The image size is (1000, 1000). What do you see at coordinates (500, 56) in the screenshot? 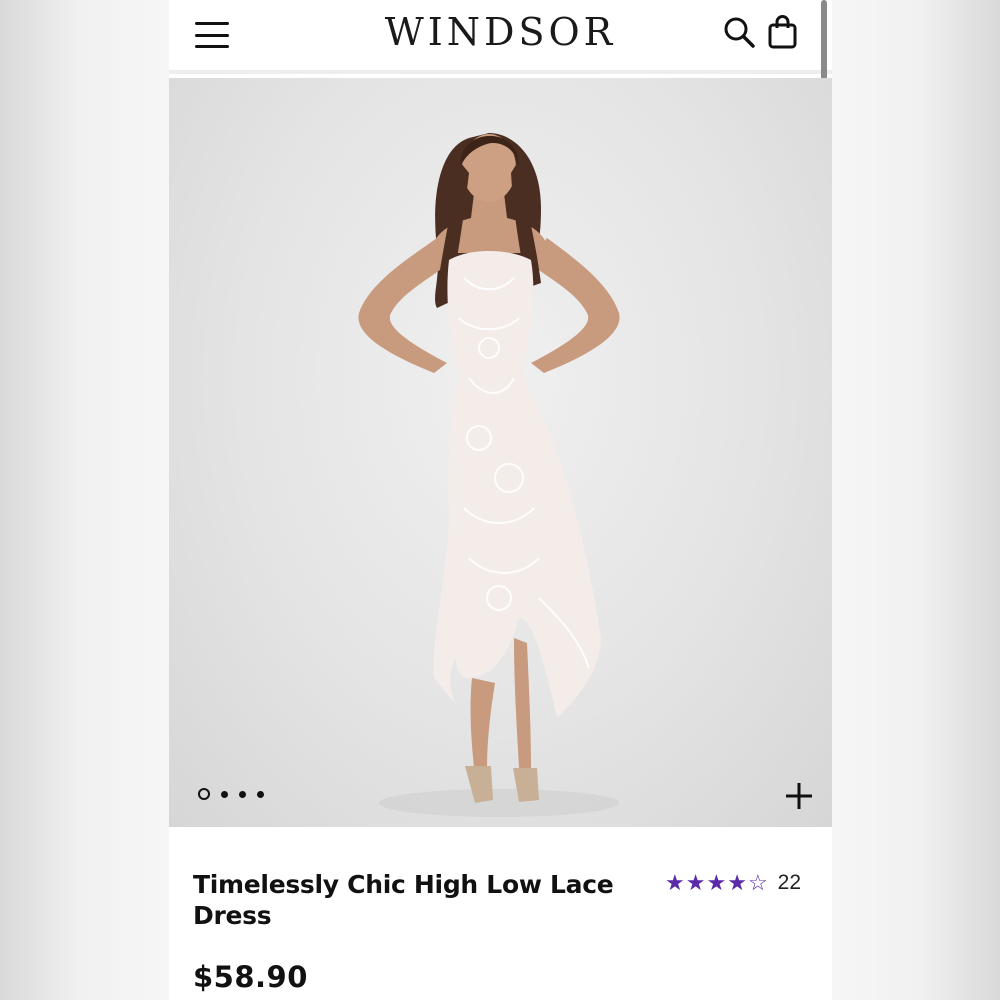
I see `site-header: WINDSOR` at bounding box center [500, 56].